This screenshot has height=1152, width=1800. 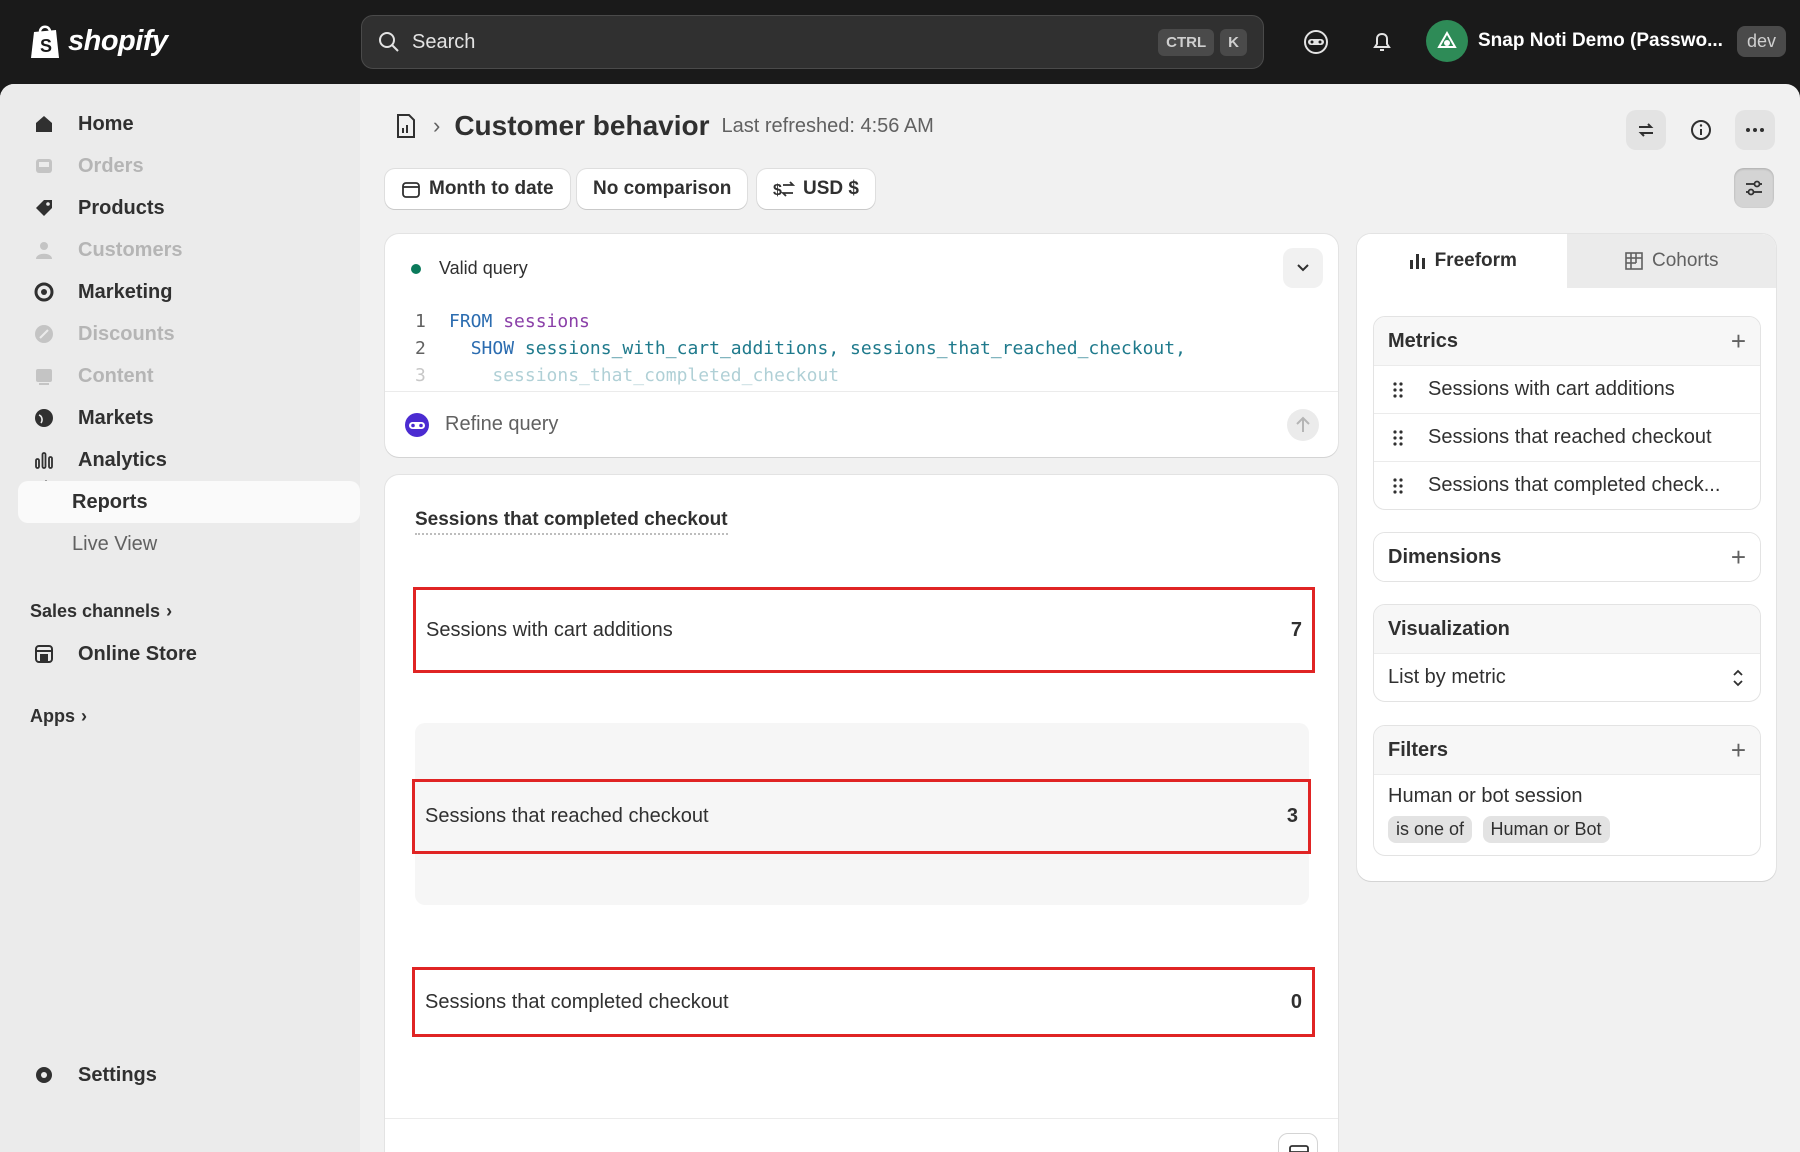 I want to click on filter-operator-tag: is one of, so click(x=1430, y=829).